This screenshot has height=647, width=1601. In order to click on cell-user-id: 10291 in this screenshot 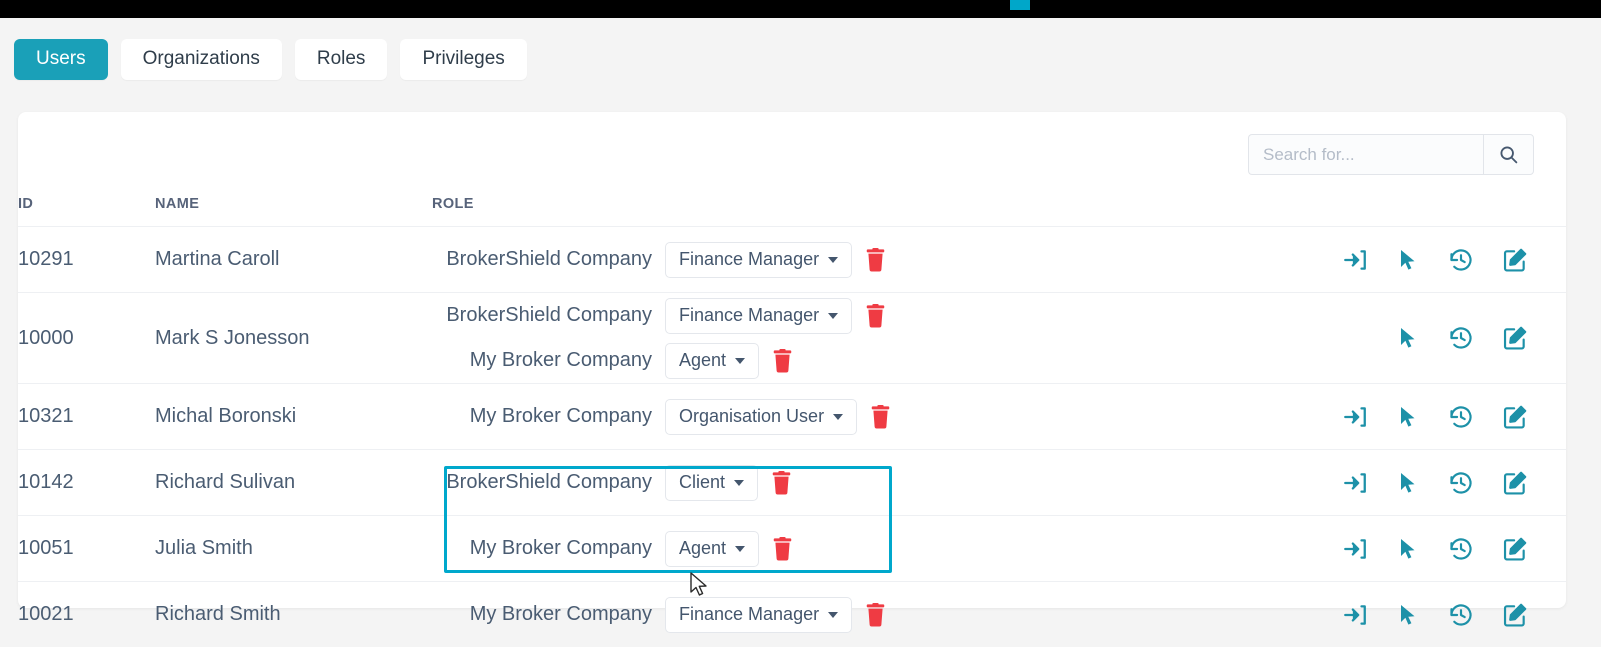, I will do `click(86, 260)`.